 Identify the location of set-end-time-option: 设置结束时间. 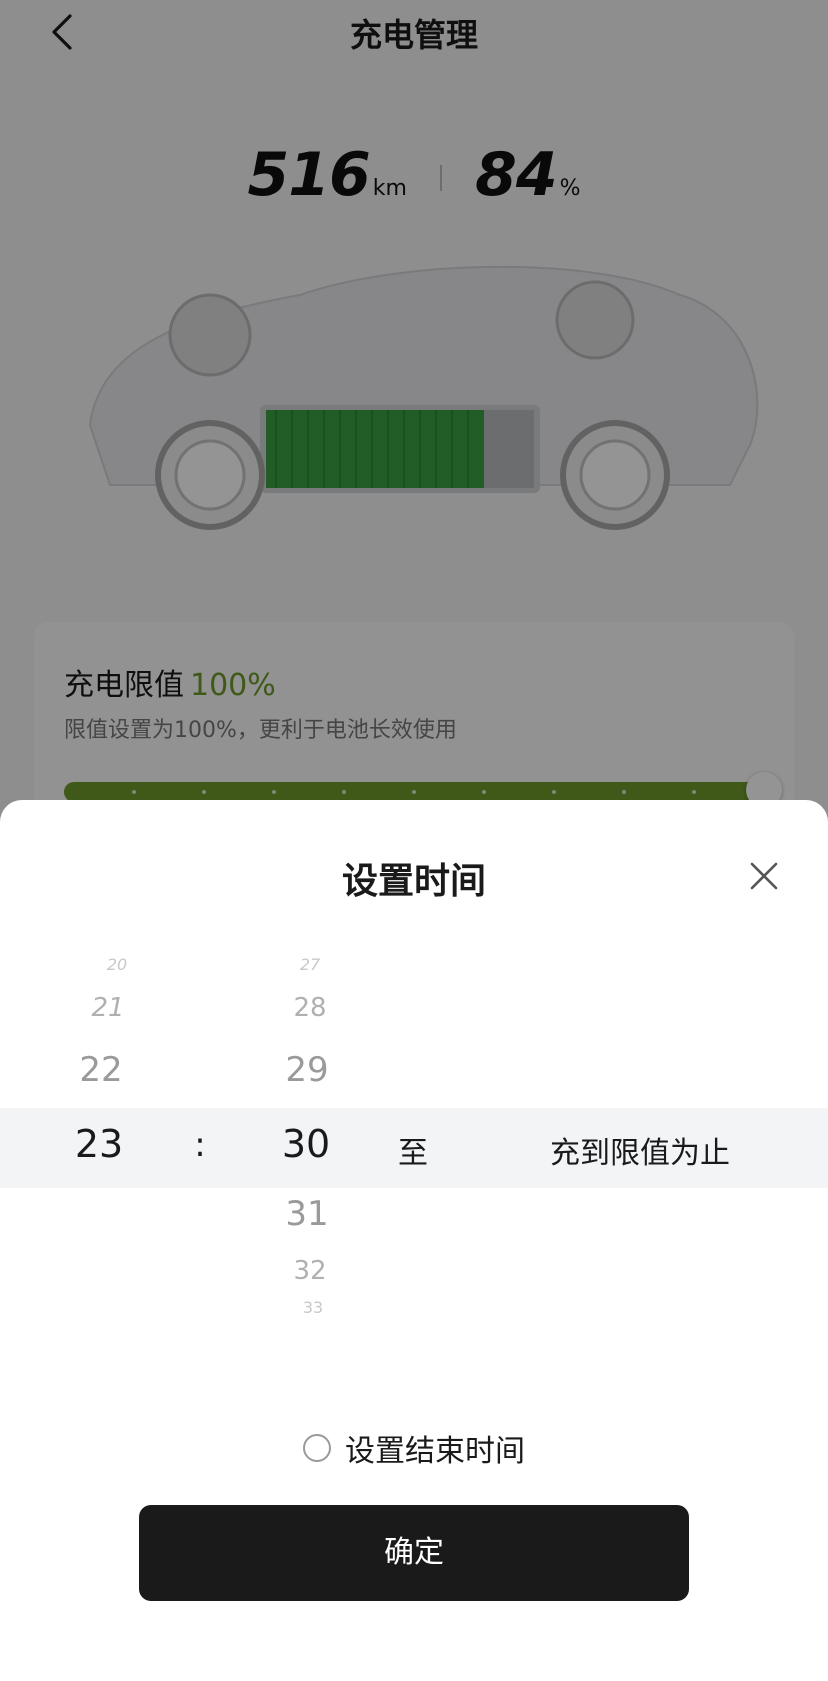
(414, 1448).